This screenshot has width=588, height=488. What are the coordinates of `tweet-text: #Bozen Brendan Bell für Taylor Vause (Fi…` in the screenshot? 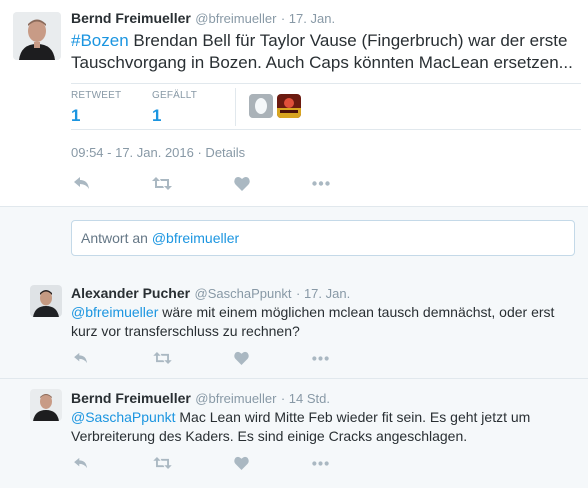 It's located at (326, 52).